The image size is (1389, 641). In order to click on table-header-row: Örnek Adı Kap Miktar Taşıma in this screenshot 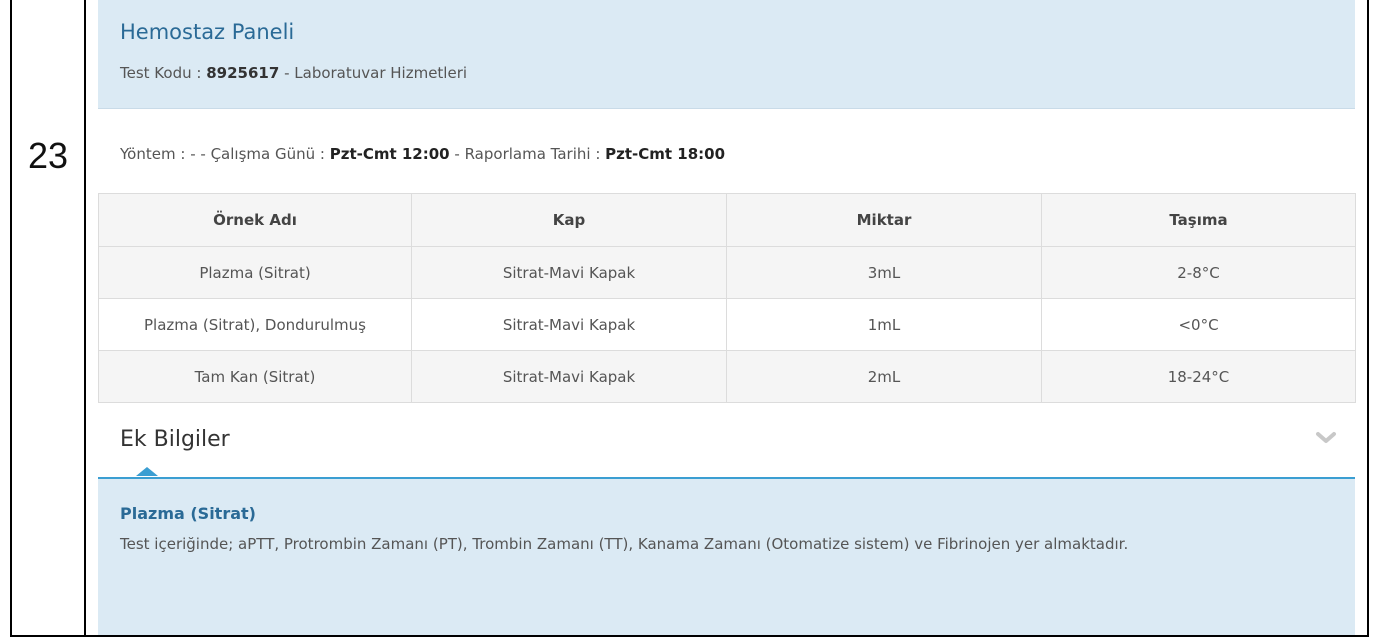, I will do `click(727, 220)`.